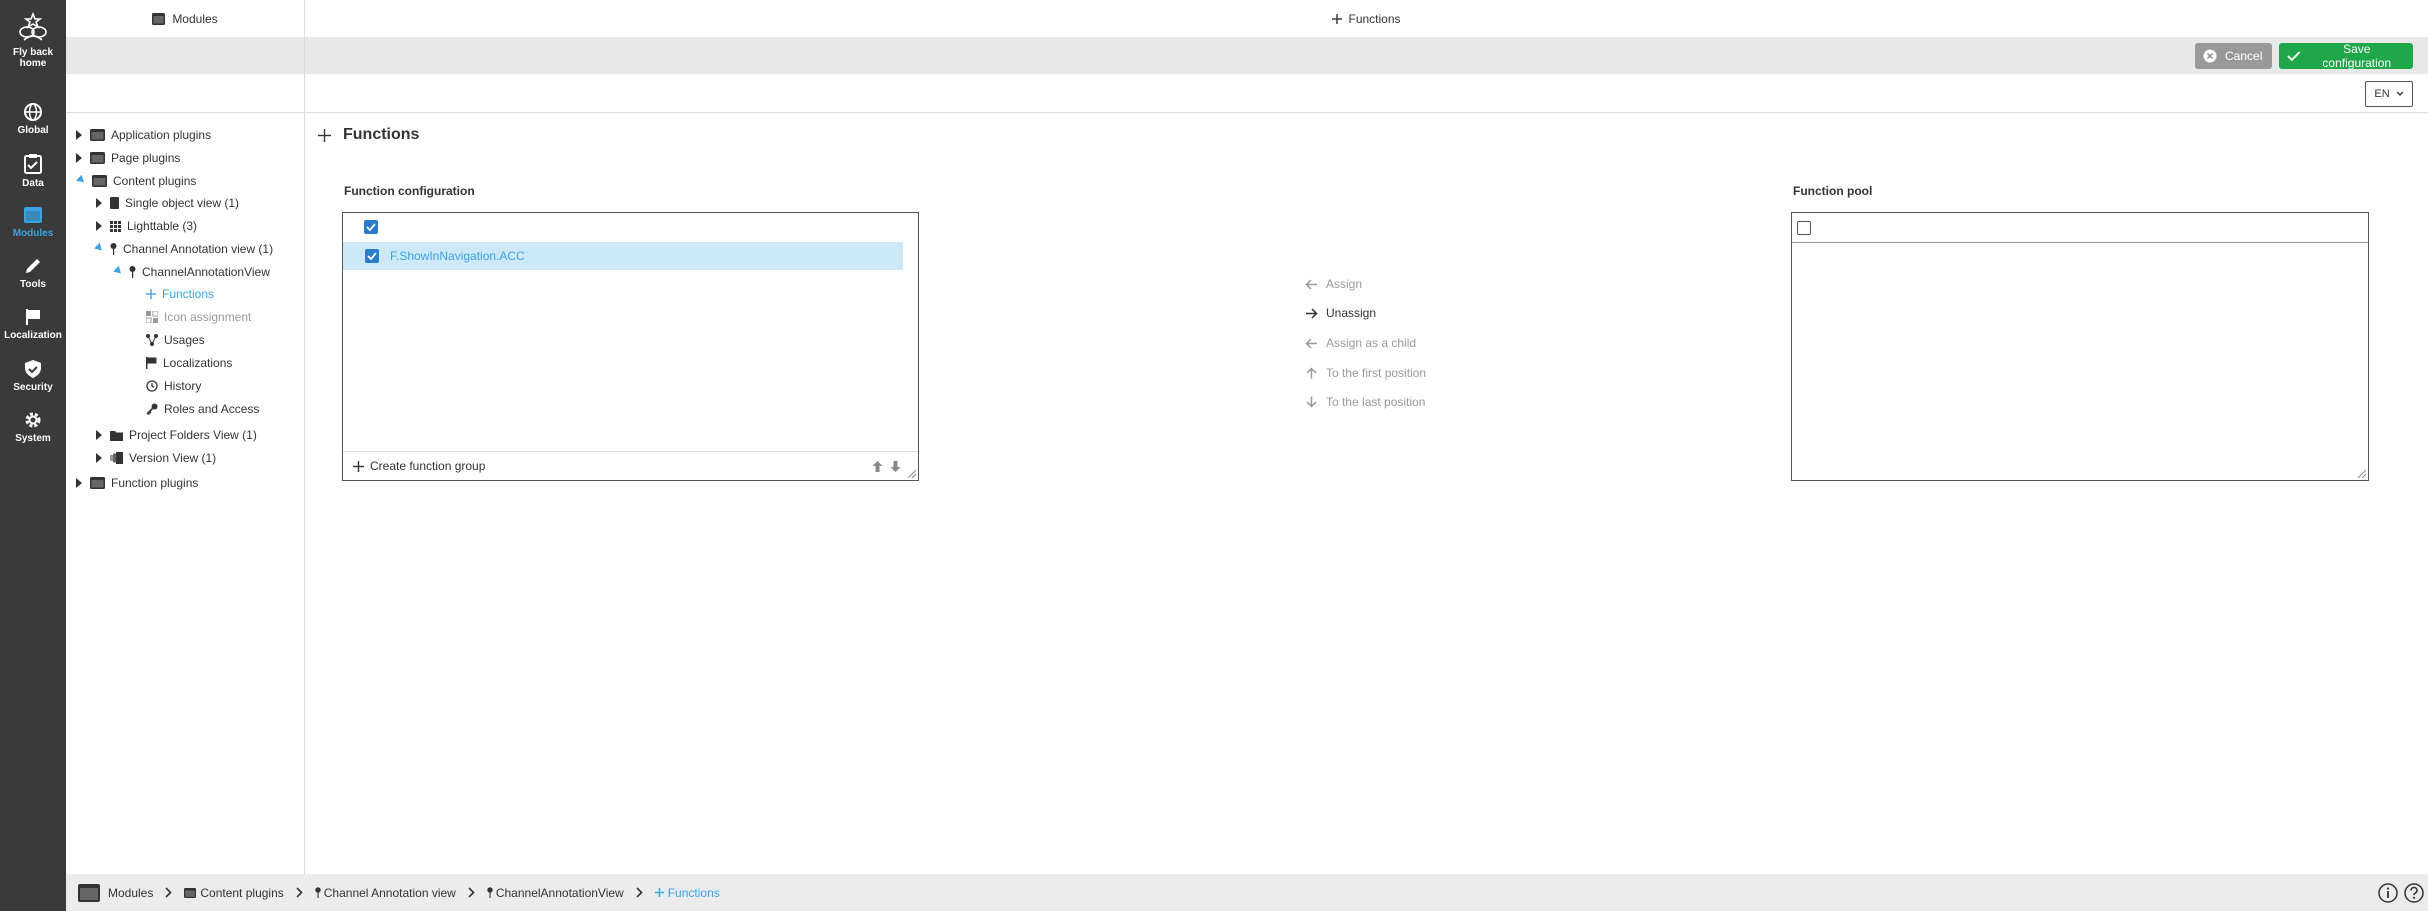  What do you see at coordinates (1376, 373) in the screenshot?
I see `to-first-position-label: To the first position` at bounding box center [1376, 373].